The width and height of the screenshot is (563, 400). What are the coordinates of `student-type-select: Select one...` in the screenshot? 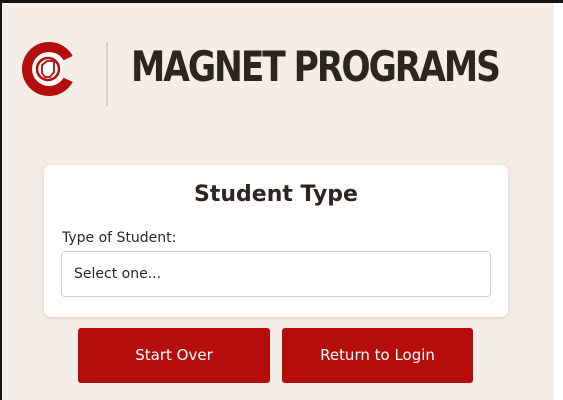 It's located at (276, 274).